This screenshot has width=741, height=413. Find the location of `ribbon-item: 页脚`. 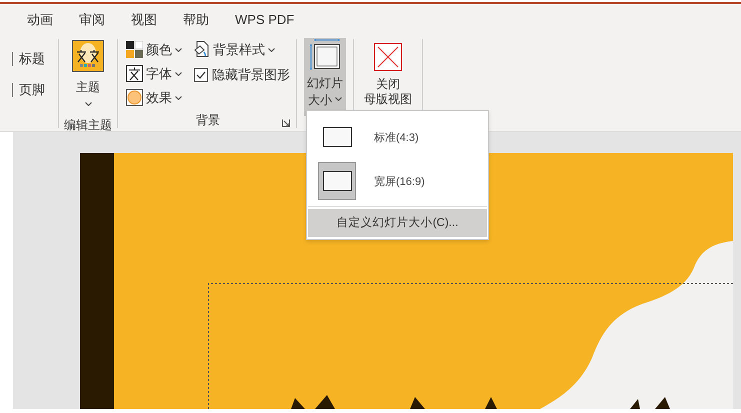

ribbon-item: 页脚 is located at coordinates (32, 90).